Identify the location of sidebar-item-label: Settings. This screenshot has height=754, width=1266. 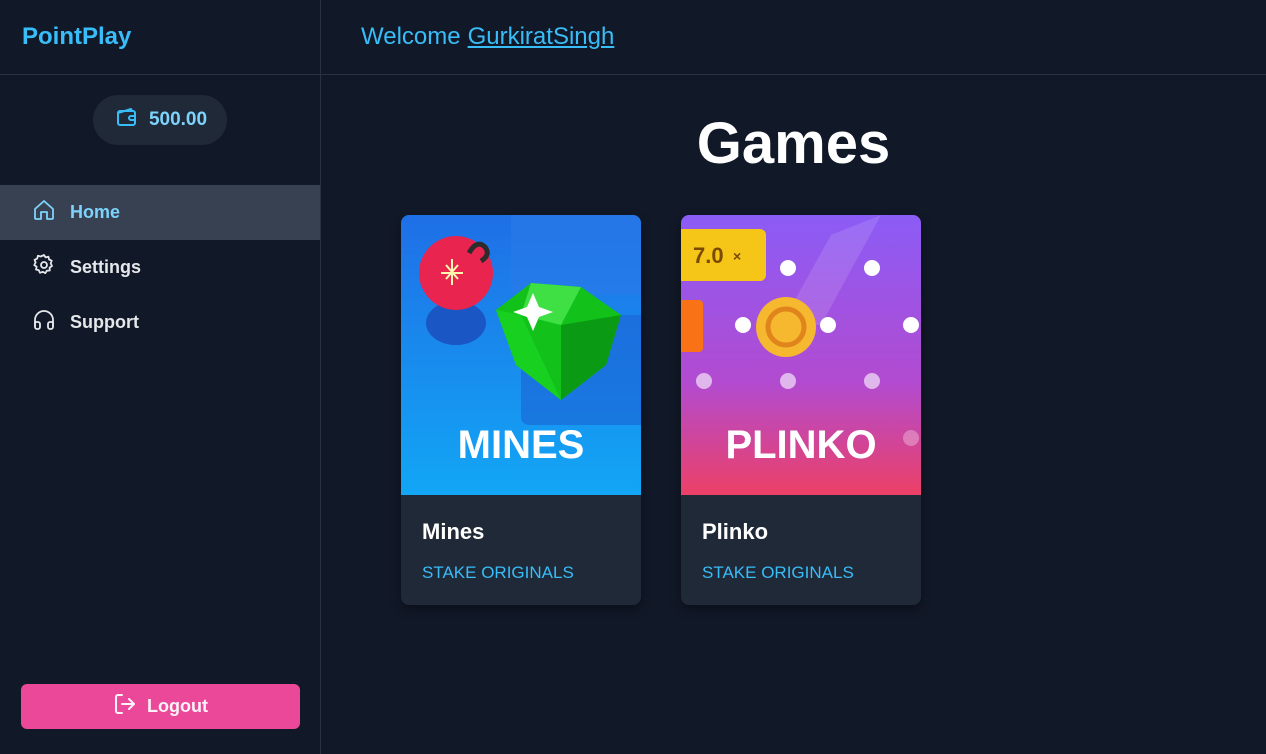
(106, 267).